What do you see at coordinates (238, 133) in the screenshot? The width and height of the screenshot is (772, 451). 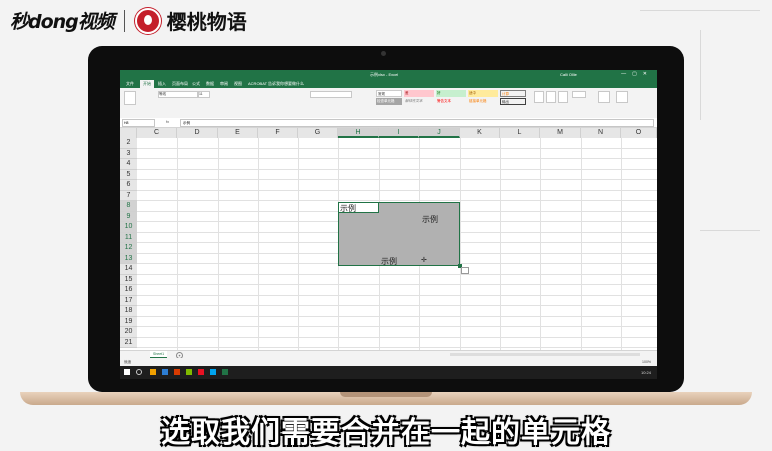 I see `column-header: E` at bounding box center [238, 133].